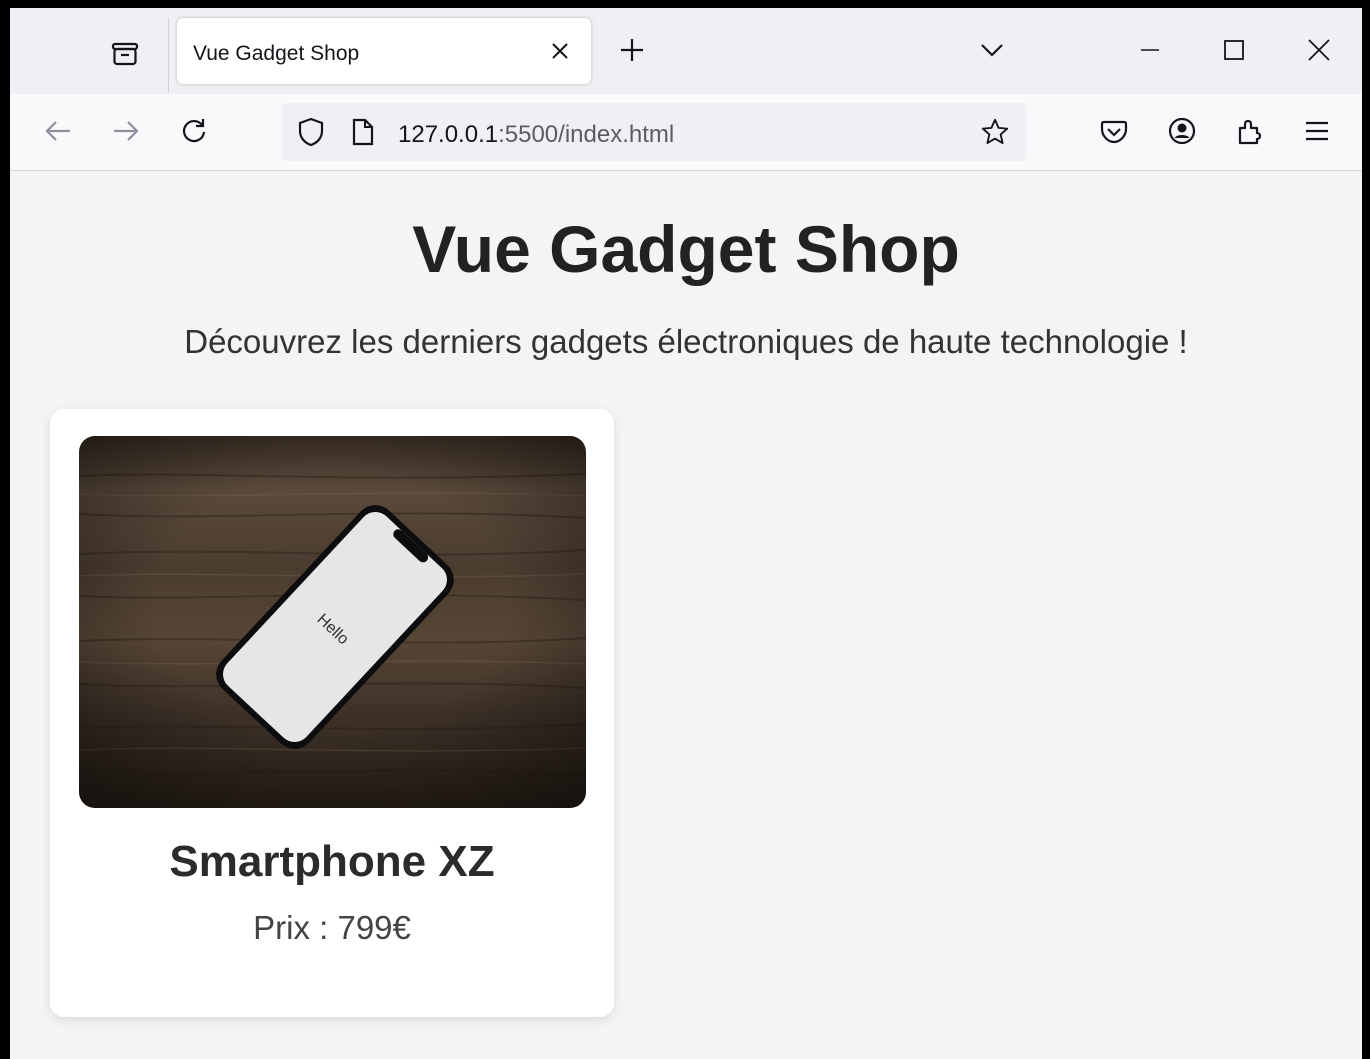 This screenshot has height=1059, width=1370. What do you see at coordinates (332, 927) in the screenshot?
I see `product-price: Prix : 799€` at bounding box center [332, 927].